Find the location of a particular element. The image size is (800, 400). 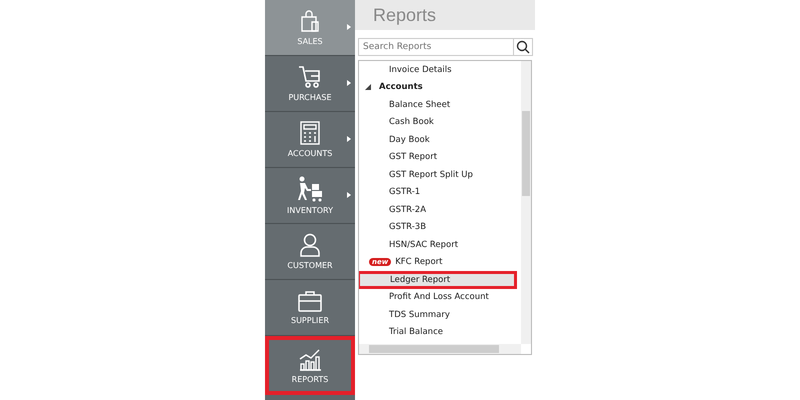

tree-item: KFC Report is located at coordinates (418, 262).